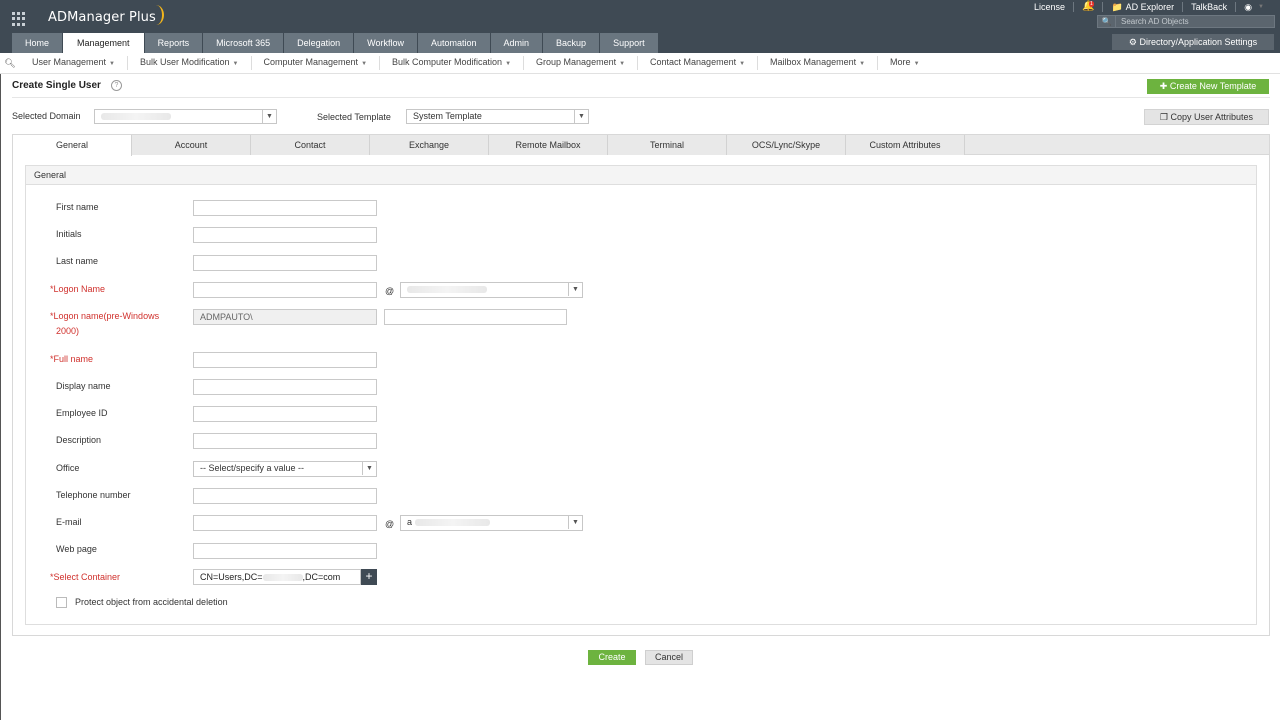 The width and height of the screenshot is (1280, 720). What do you see at coordinates (173, 43) in the screenshot?
I see `tab-reports: Reports` at bounding box center [173, 43].